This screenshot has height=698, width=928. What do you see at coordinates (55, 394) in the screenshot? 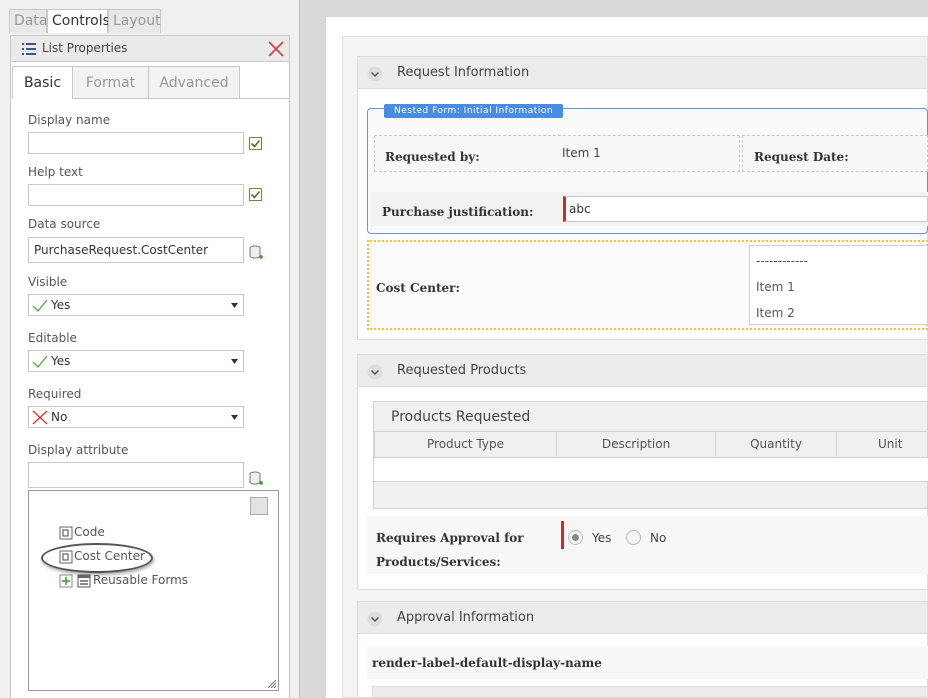
I see `required-label: Required` at bounding box center [55, 394].